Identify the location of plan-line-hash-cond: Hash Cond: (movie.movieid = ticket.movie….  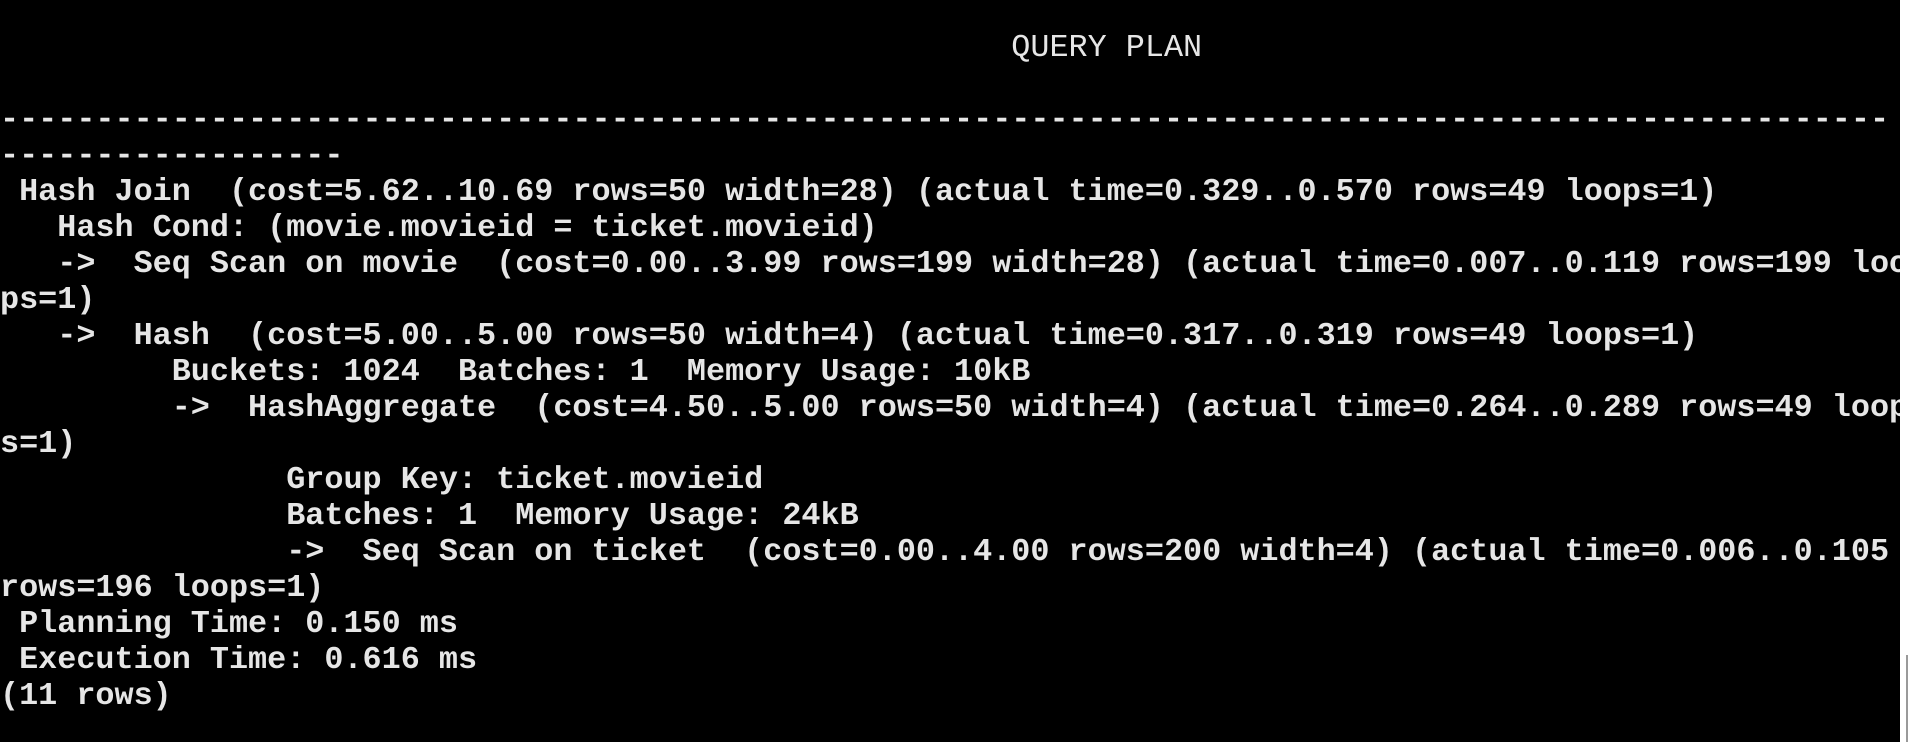
(439, 228).